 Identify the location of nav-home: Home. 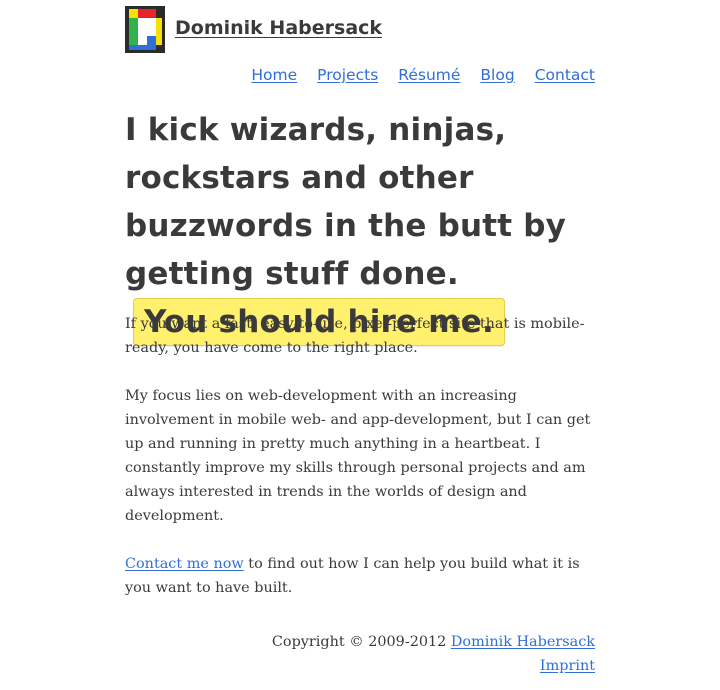
(274, 75).